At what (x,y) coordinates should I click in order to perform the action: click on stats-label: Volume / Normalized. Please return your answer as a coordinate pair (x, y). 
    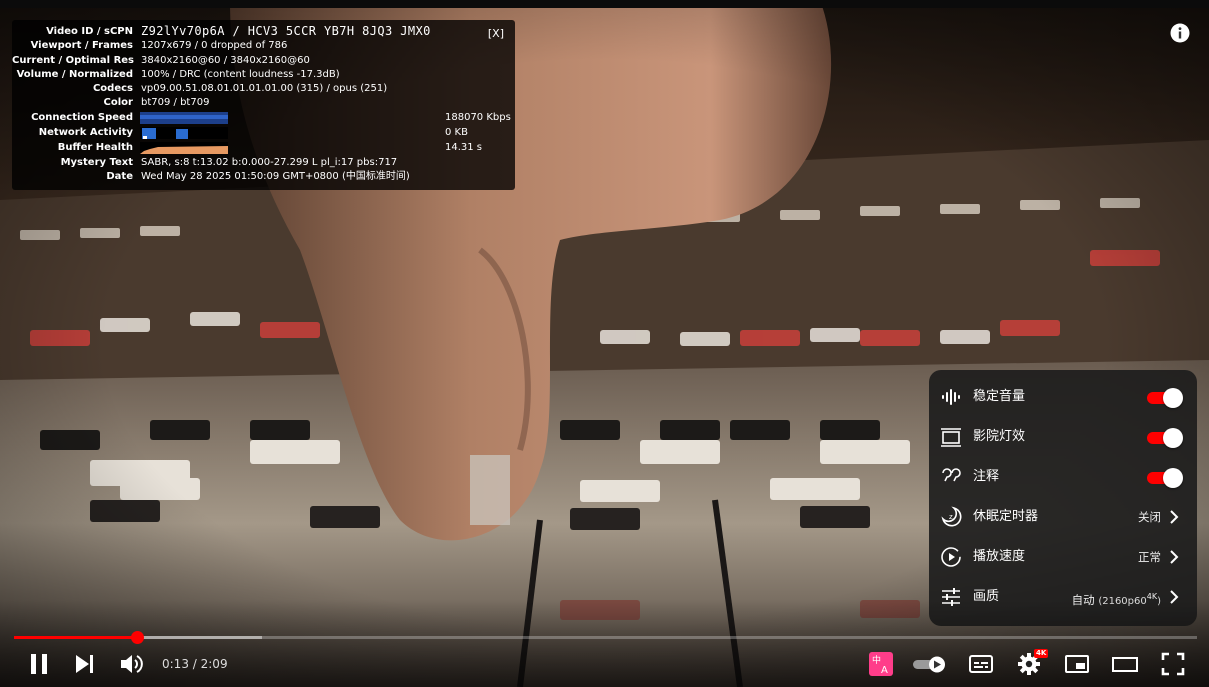
    Looking at the image, I should click on (74, 74).